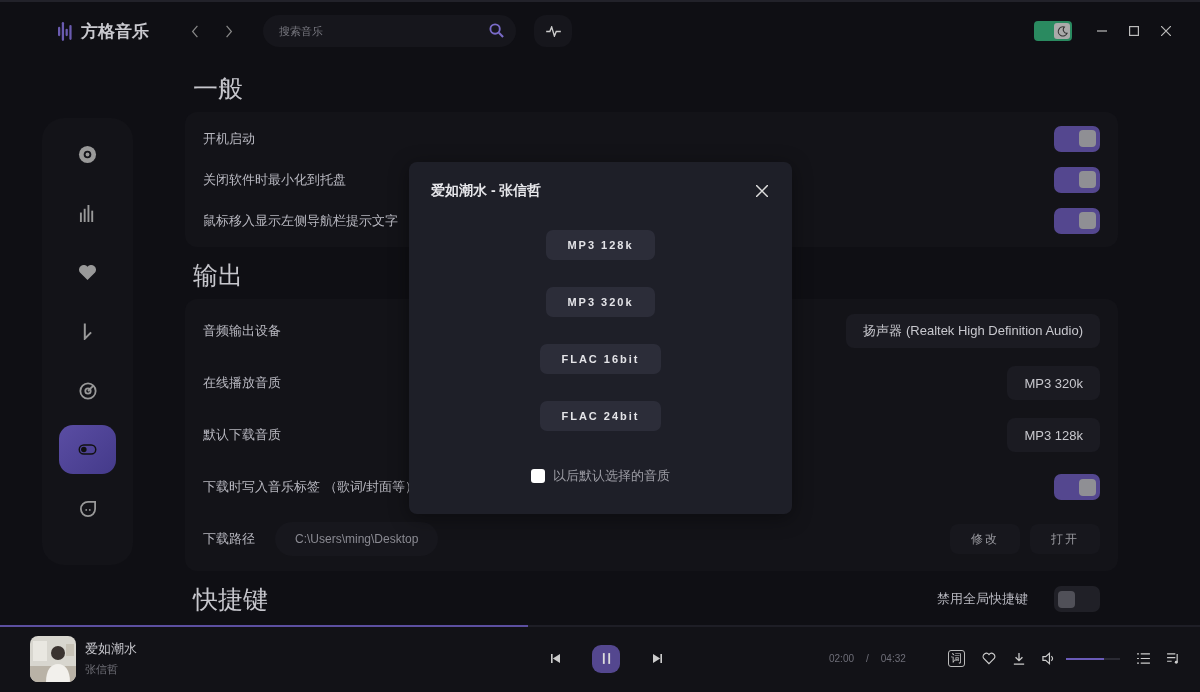 The width and height of the screenshot is (1200, 692). What do you see at coordinates (1173, 658) in the screenshot?
I see `playlist-icon` at bounding box center [1173, 658].